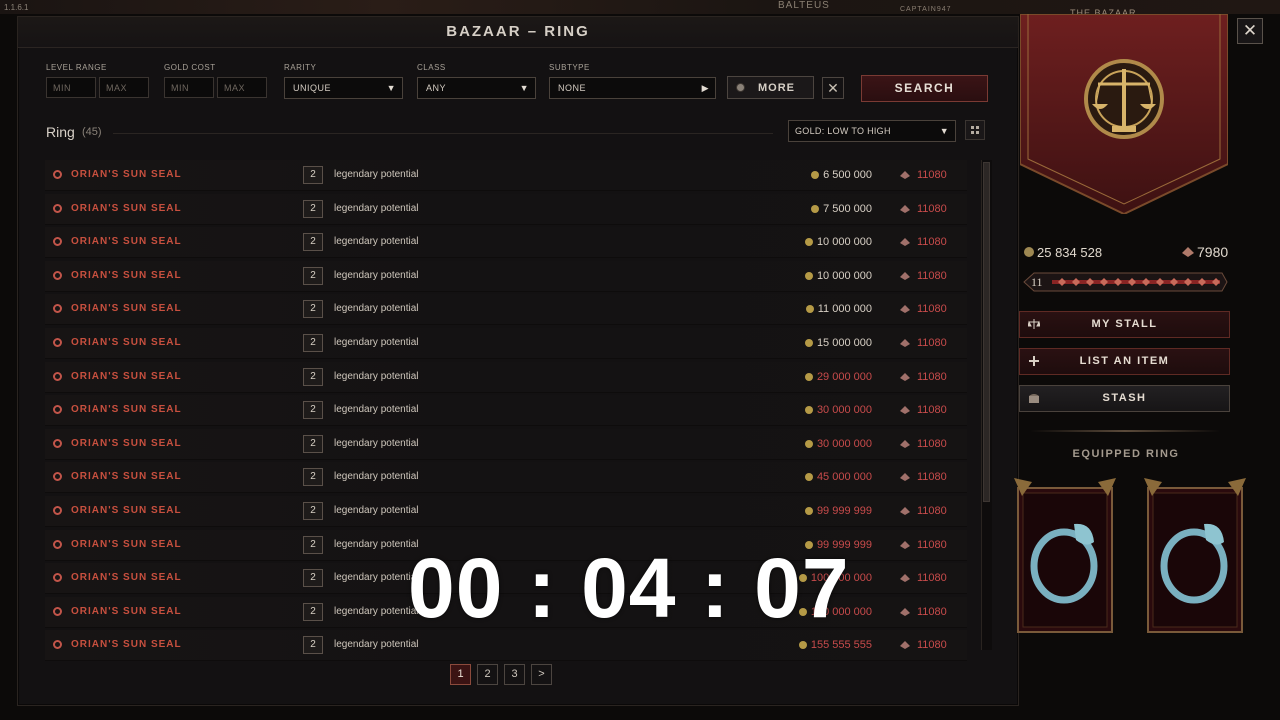  What do you see at coordinates (312, 88) in the screenshot?
I see `rarity-value: UNIQUE` at bounding box center [312, 88].